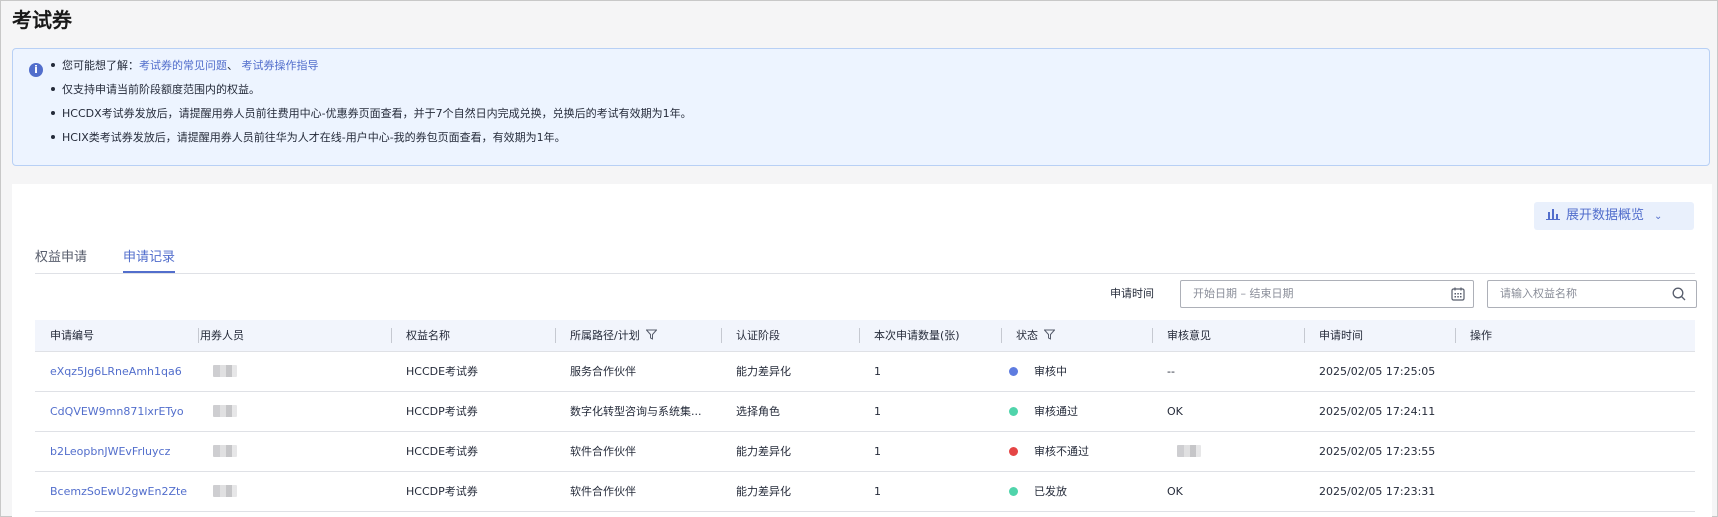  What do you see at coordinates (1605, 215) in the screenshot?
I see `overview-label: 展开数据概览` at bounding box center [1605, 215].